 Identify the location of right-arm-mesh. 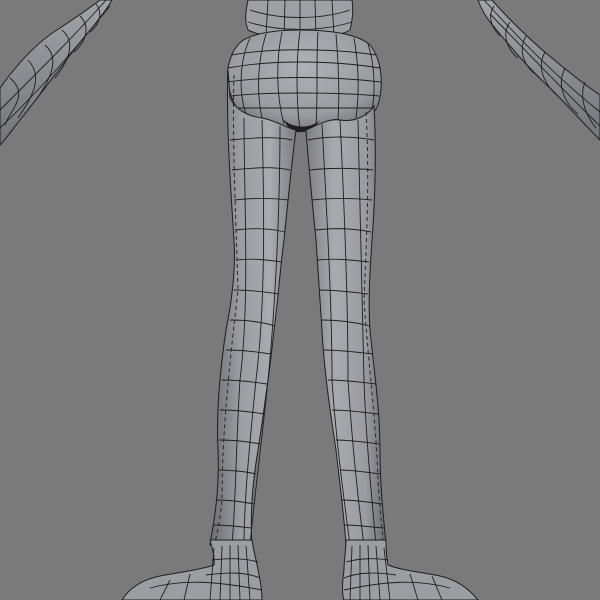
(538, 70).